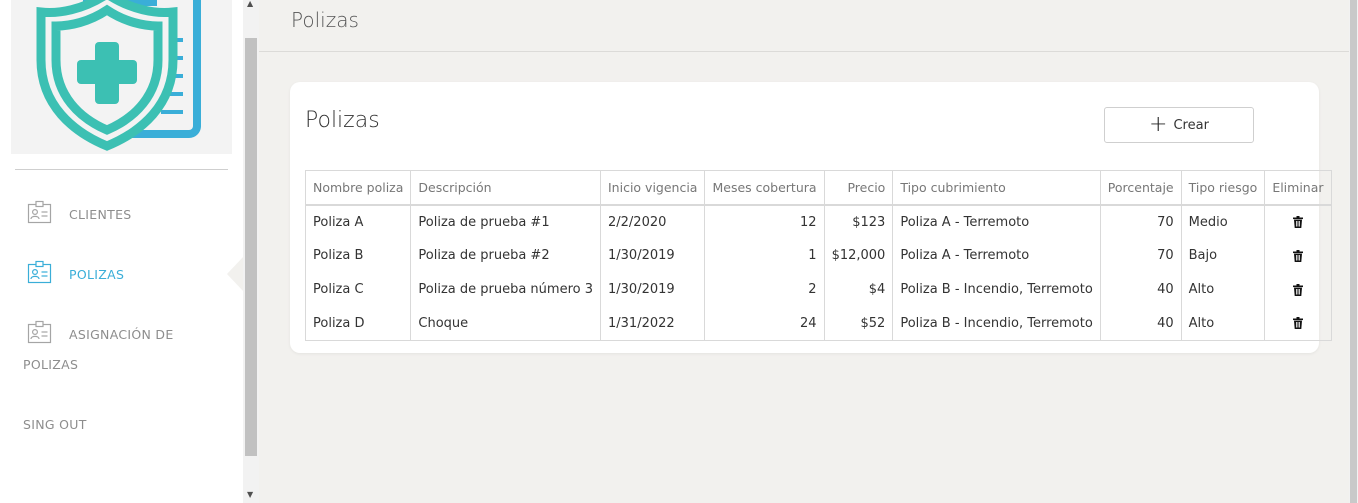 The width and height of the screenshot is (1358, 503). What do you see at coordinates (250, 495) in the screenshot?
I see `scroll-down-arrow-icon: ▼` at bounding box center [250, 495].